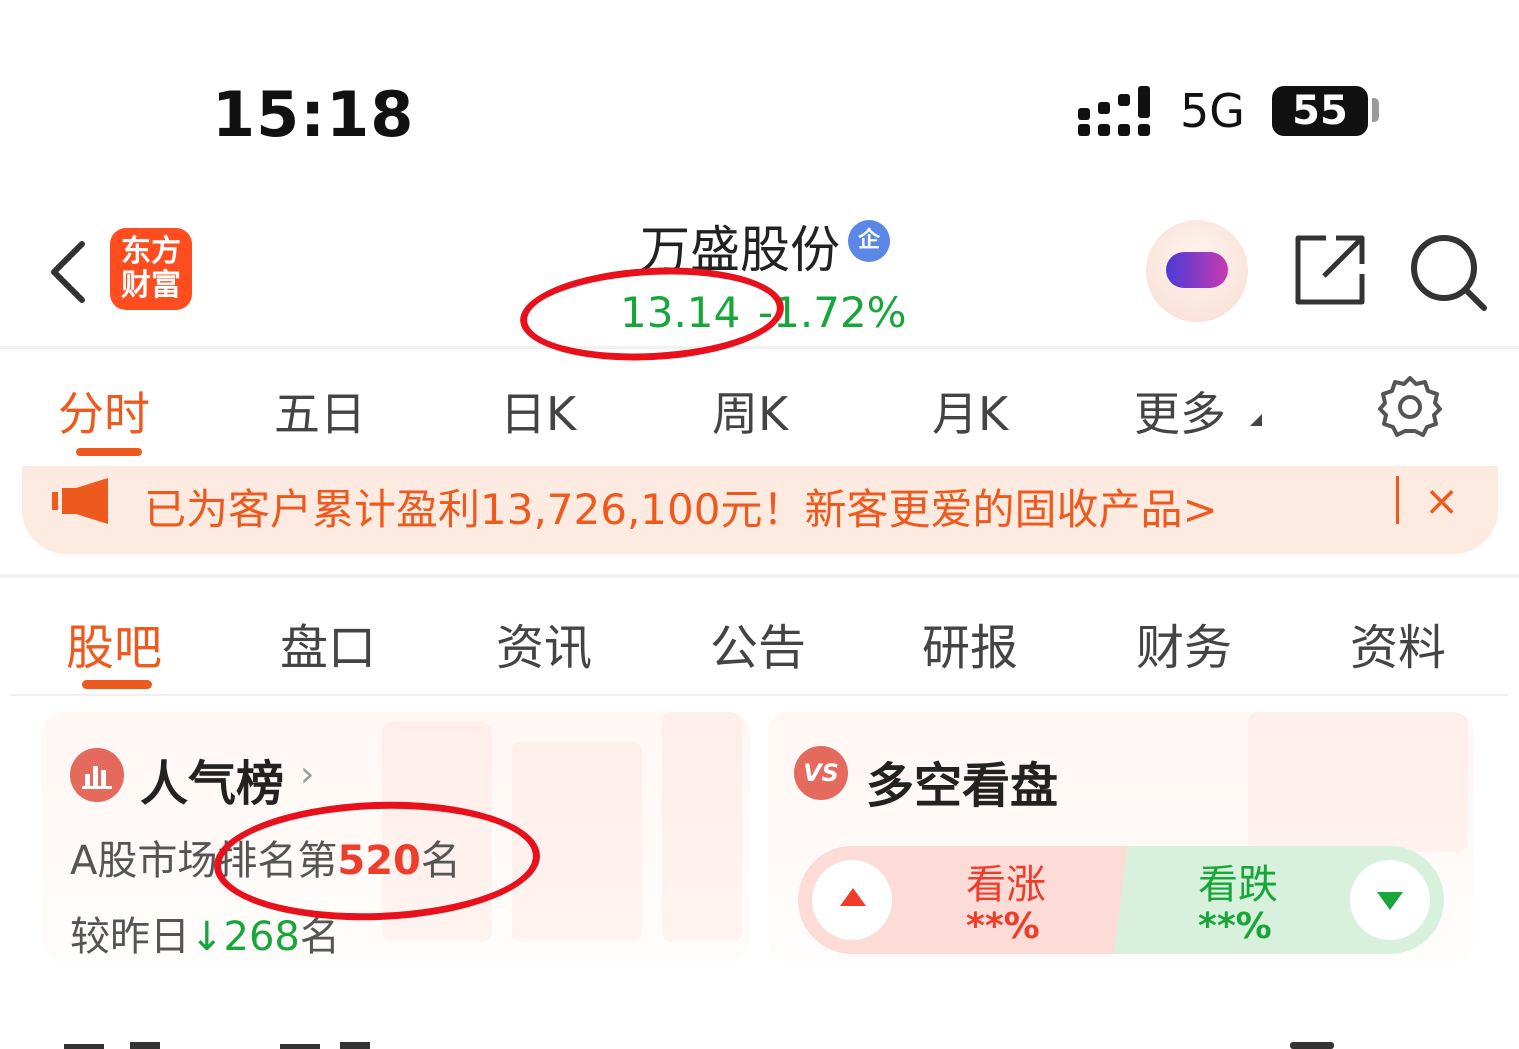 This screenshot has height=1049, width=1519. I want to click on more-dropdown-icon, so click(1256, 420).